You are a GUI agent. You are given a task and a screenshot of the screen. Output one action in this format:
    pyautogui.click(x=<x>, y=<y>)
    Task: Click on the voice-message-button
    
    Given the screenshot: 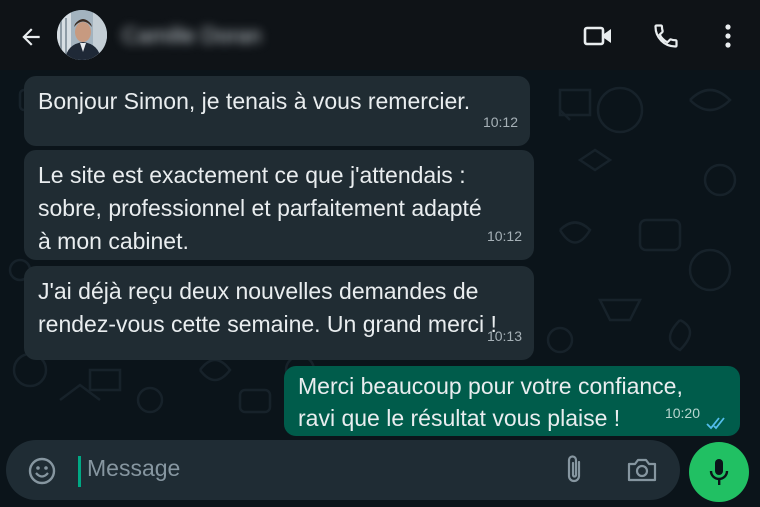 What is the action you would take?
    pyautogui.click(x=719, y=472)
    